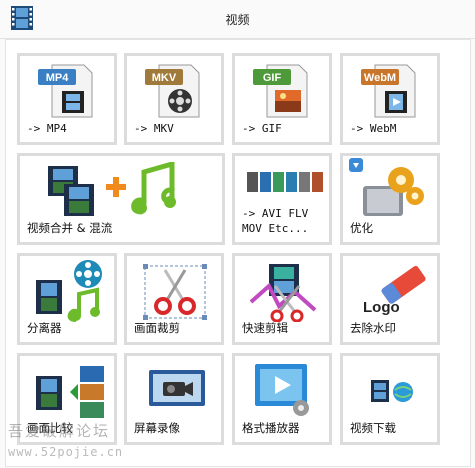 This screenshot has height=468, width=475. What do you see at coordinates (392, 391) in the screenshot?
I see `download-globe-icon` at bounding box center [392, 391].